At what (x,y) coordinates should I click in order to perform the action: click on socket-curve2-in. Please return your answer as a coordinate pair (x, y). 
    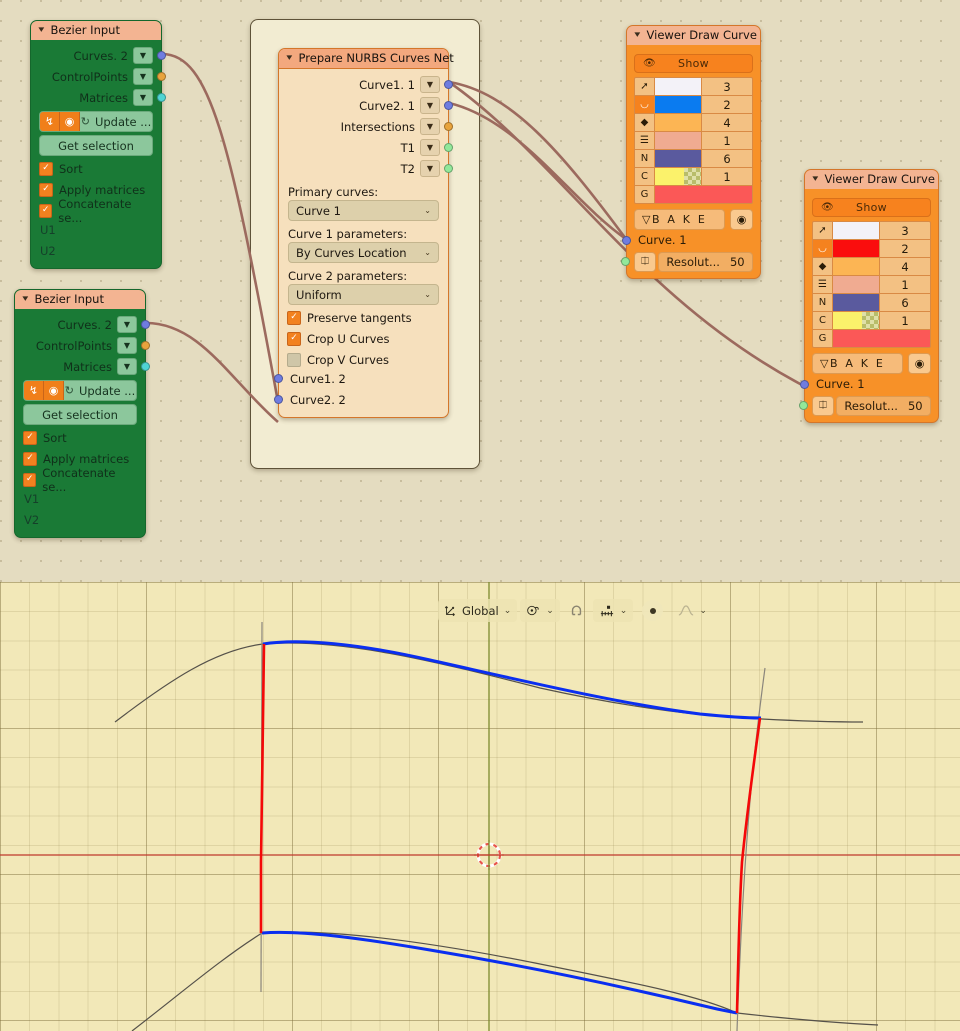
    Looking at the image, I should click on (278, 399).